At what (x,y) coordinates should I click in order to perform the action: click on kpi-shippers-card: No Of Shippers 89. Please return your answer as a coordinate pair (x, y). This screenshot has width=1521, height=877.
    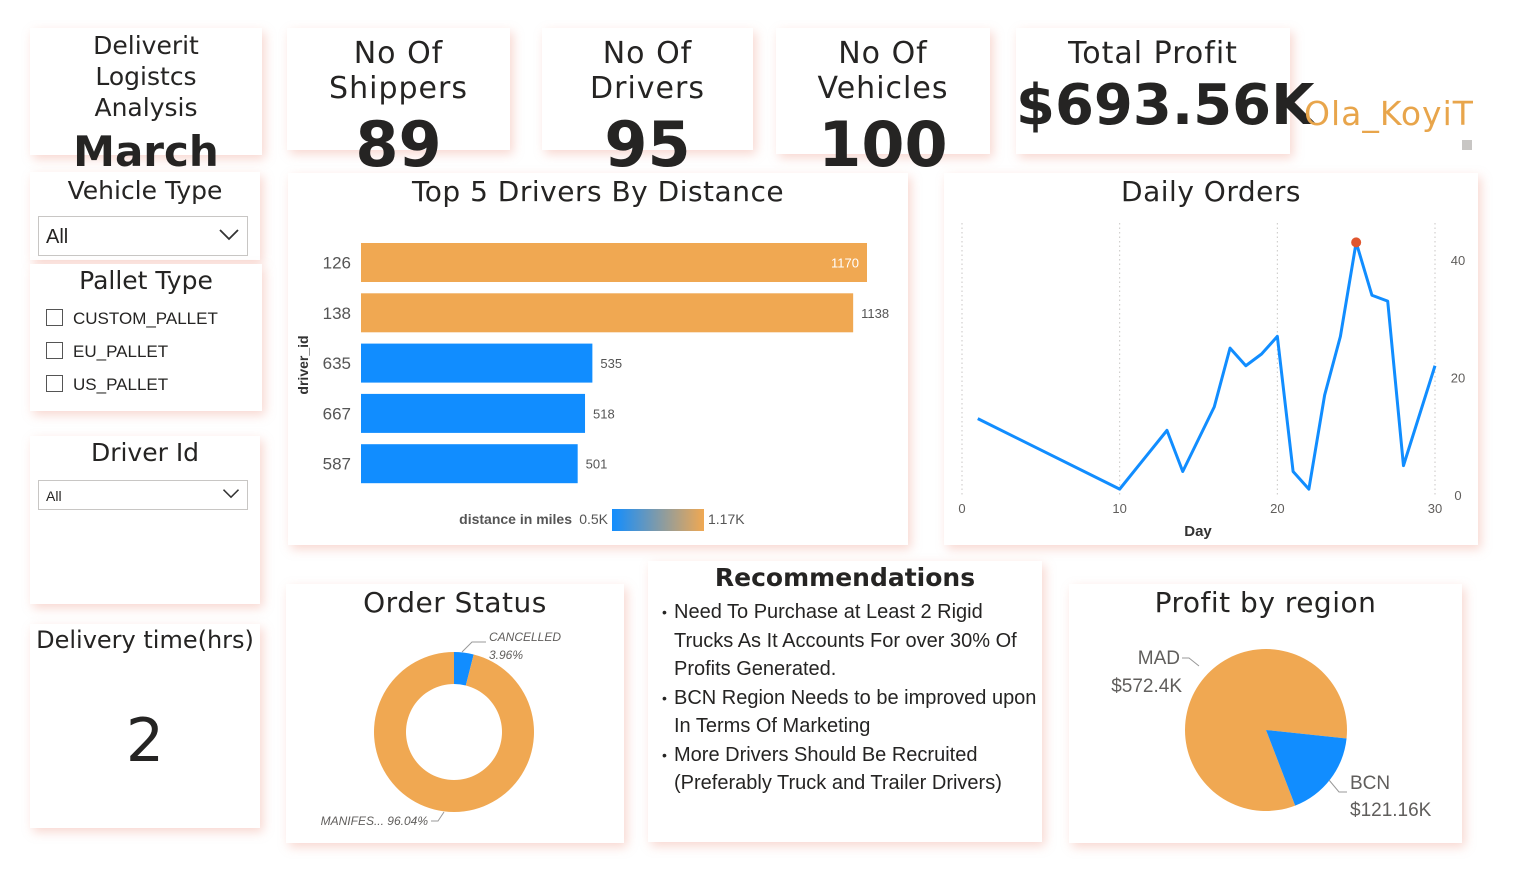
    Looking at the image, I should click on (398, 104).